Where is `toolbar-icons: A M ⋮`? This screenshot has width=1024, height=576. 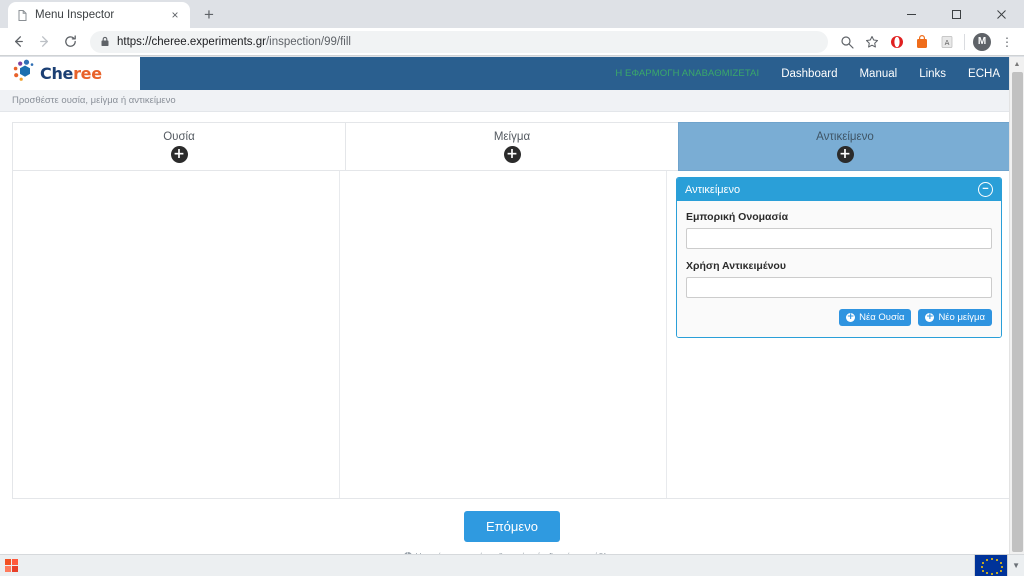 toolbar-icons: A M ⋮ is located at coordinates (927, 42).